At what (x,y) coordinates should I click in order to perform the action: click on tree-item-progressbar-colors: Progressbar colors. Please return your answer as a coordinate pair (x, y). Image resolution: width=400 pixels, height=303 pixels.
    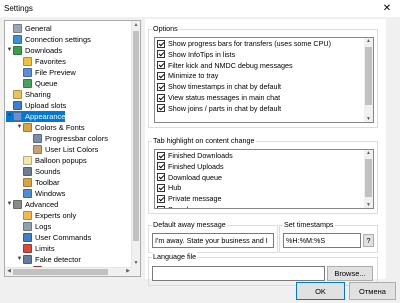
    Looking at the image, I should click on (67, 138).